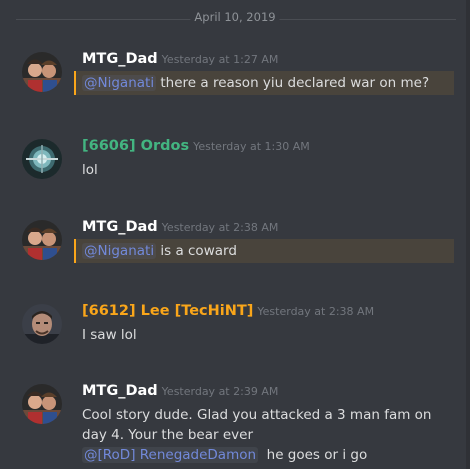 The width and height of the screenshot is (470, 469). What do you see at coordinates (317, 455) in the screenshot?
I see `message-text: he goes or i go` at bounding box center [317, 455].